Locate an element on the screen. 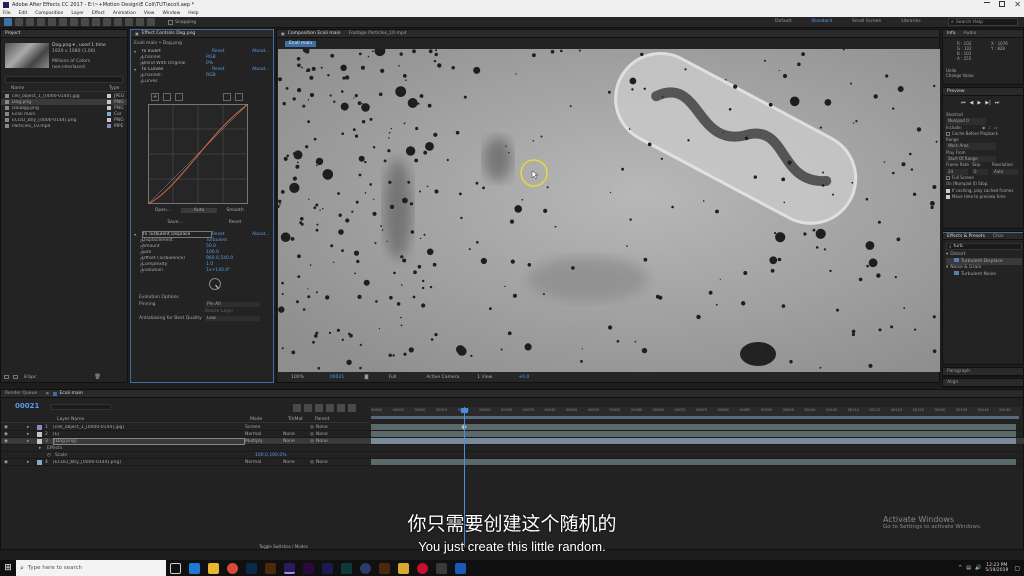 This screenshot has height=576, width=1024. effect-property-value: 960.0,540.0 is located at coordinates (226, 258).